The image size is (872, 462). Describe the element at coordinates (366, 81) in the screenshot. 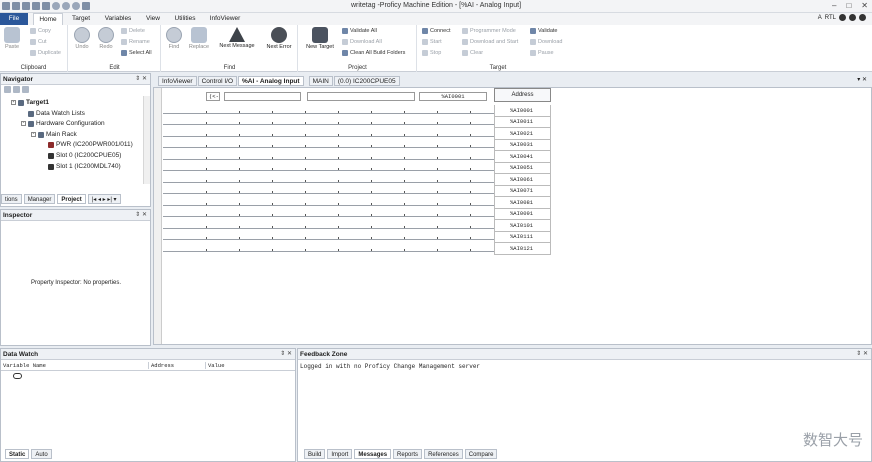

I see `doc-tab-cpu: (0.0) IC200CPUE05` at that location.